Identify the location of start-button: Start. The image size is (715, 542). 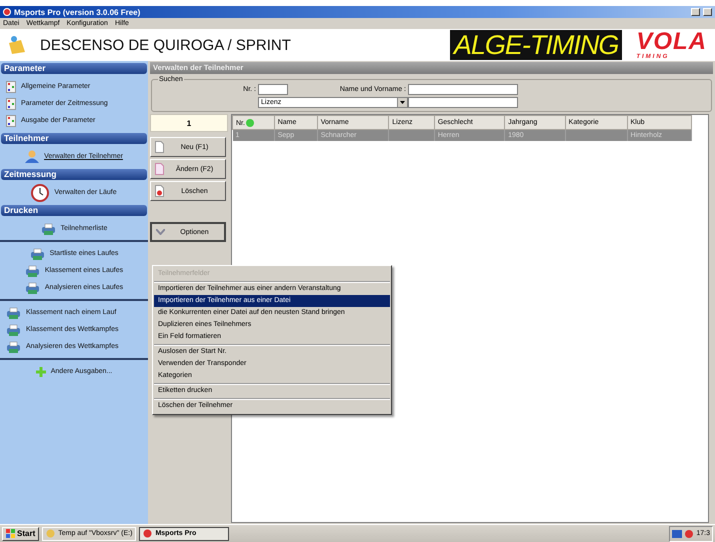
(21, 533).